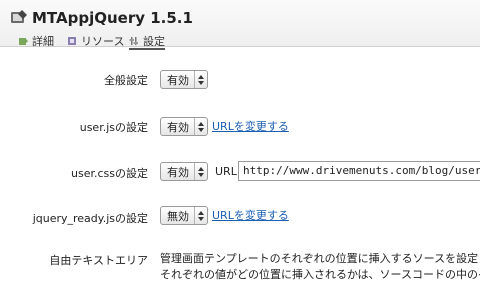  I want to click on tab-details-label: 詳細, so click(43, 41).